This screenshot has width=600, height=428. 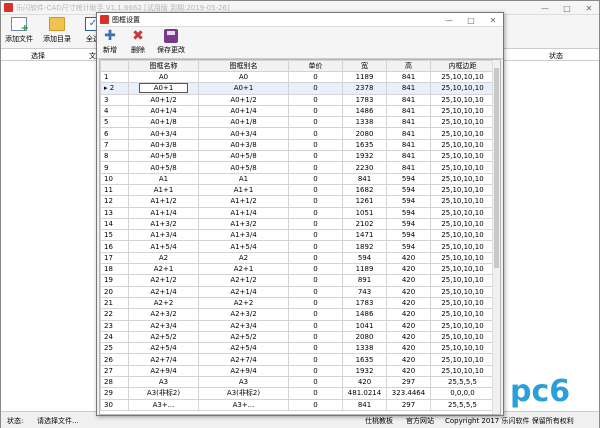 What do you see at coordinates (114, 303) in the screenshot?
I see `cell-row-number: 21` at bounding box center [114, 303].